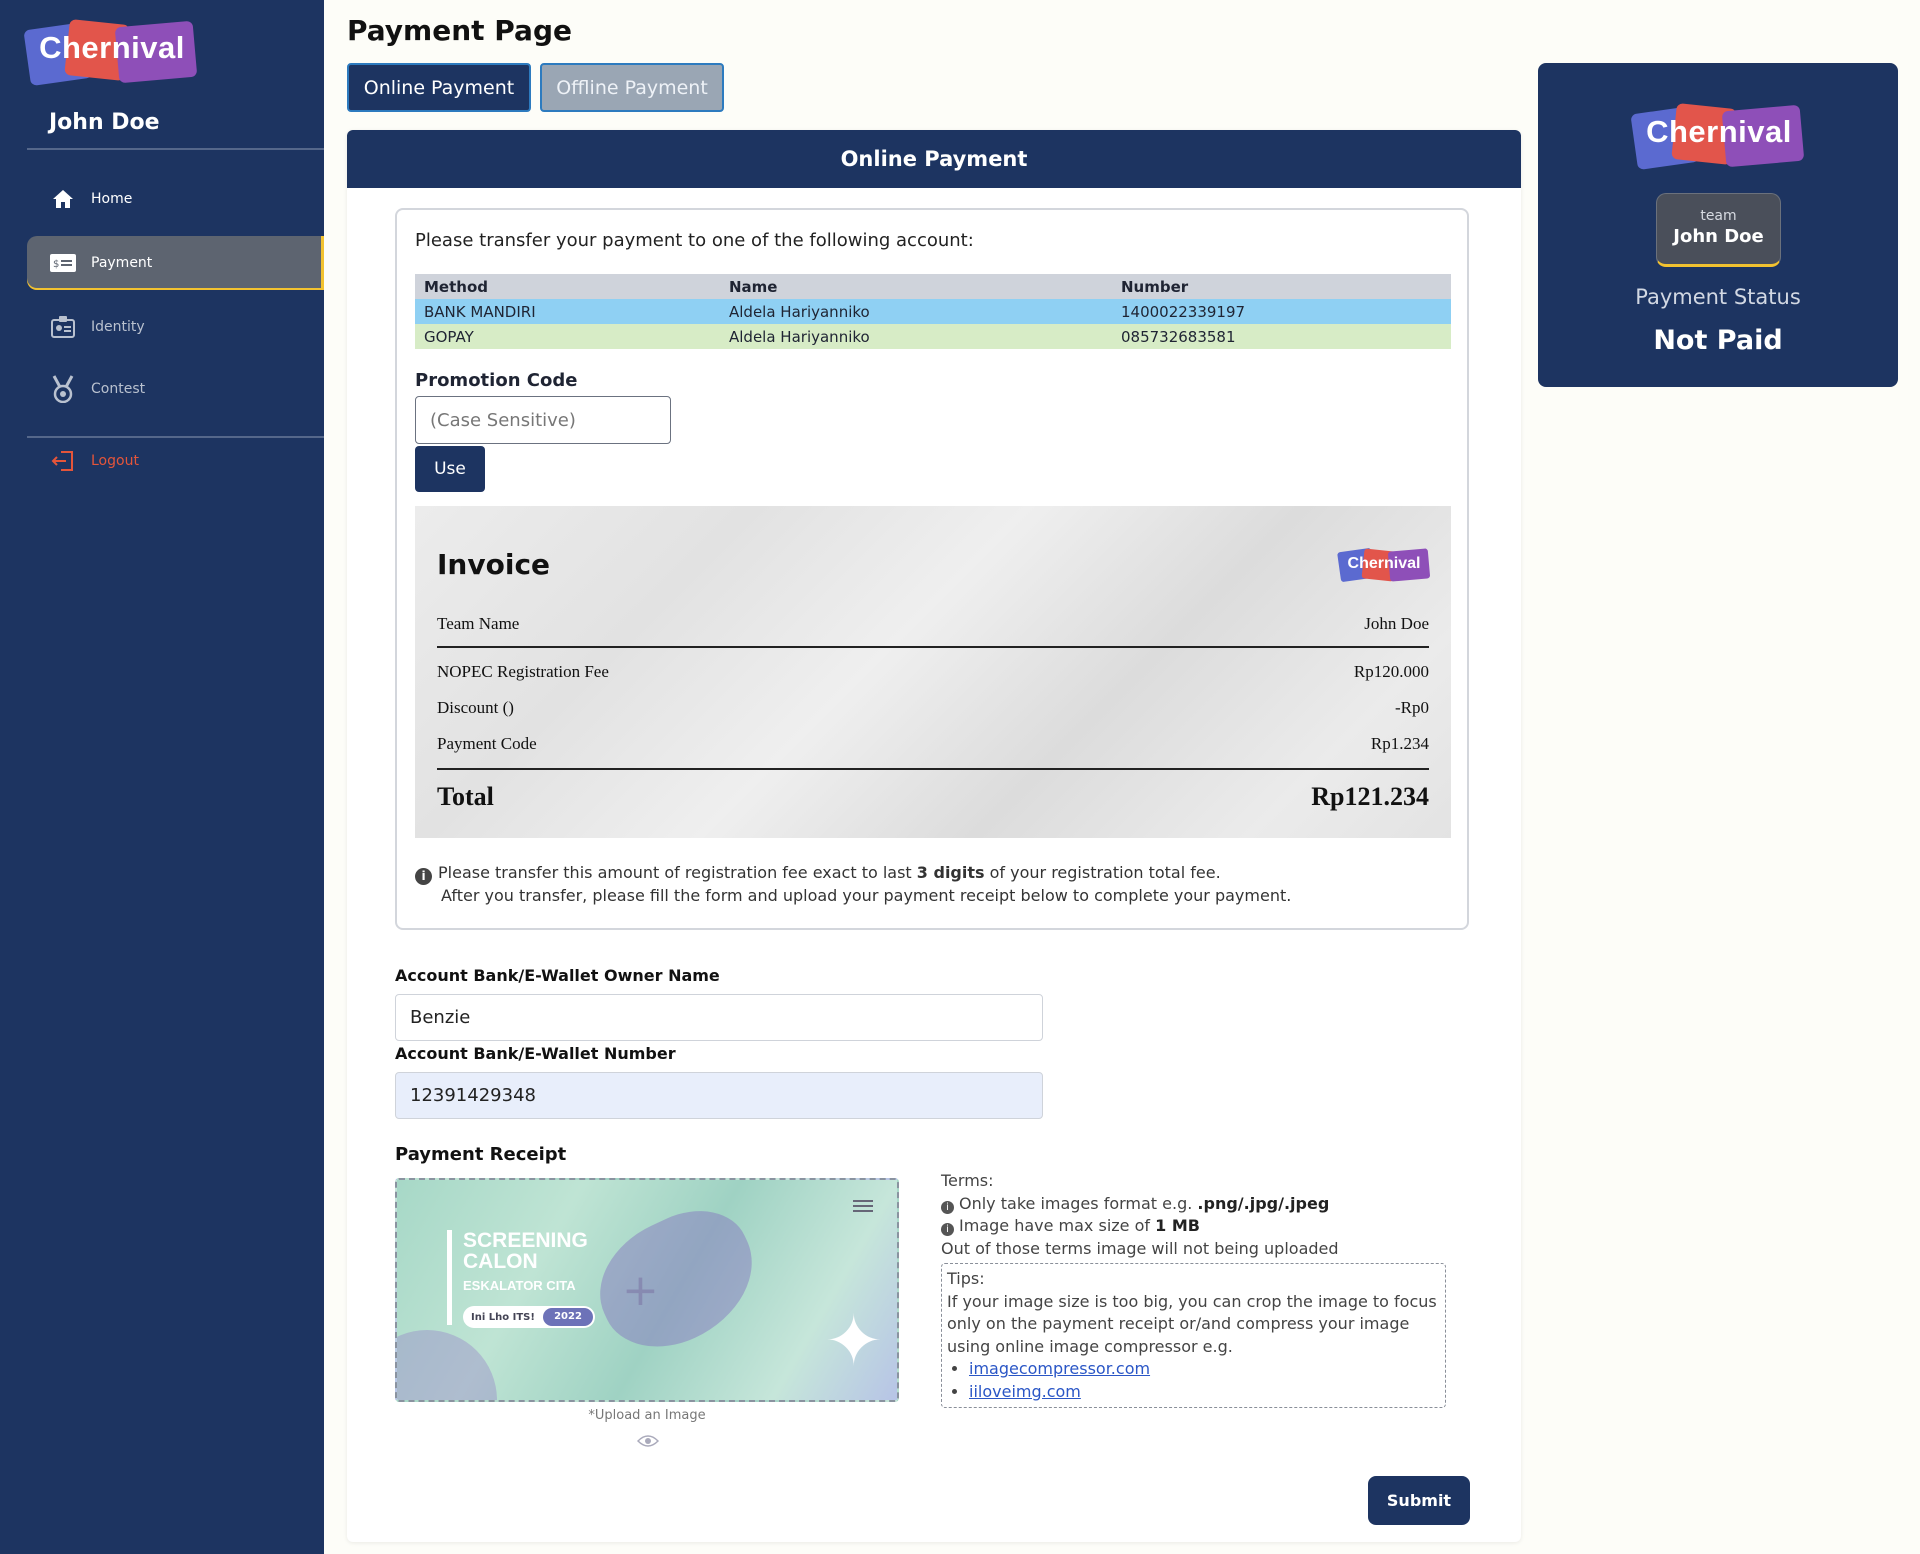  Describe the element at coordinates (175, 263) in the screenshot. I see `sidebar-item-payment: $ Payment` at that location.